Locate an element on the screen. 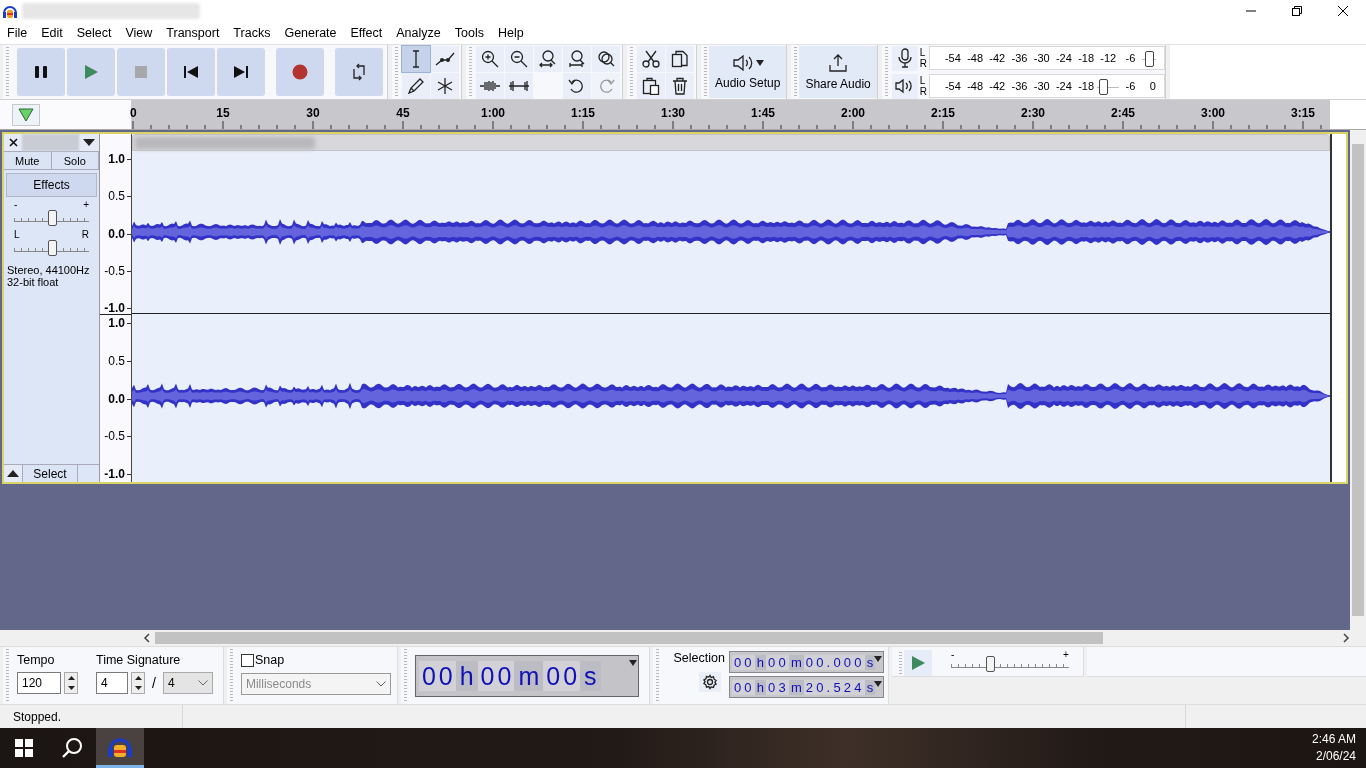 Image resolution: width=1366 pixels, height=768 pixels. scissors-icon is located at coordinates (651, 58).